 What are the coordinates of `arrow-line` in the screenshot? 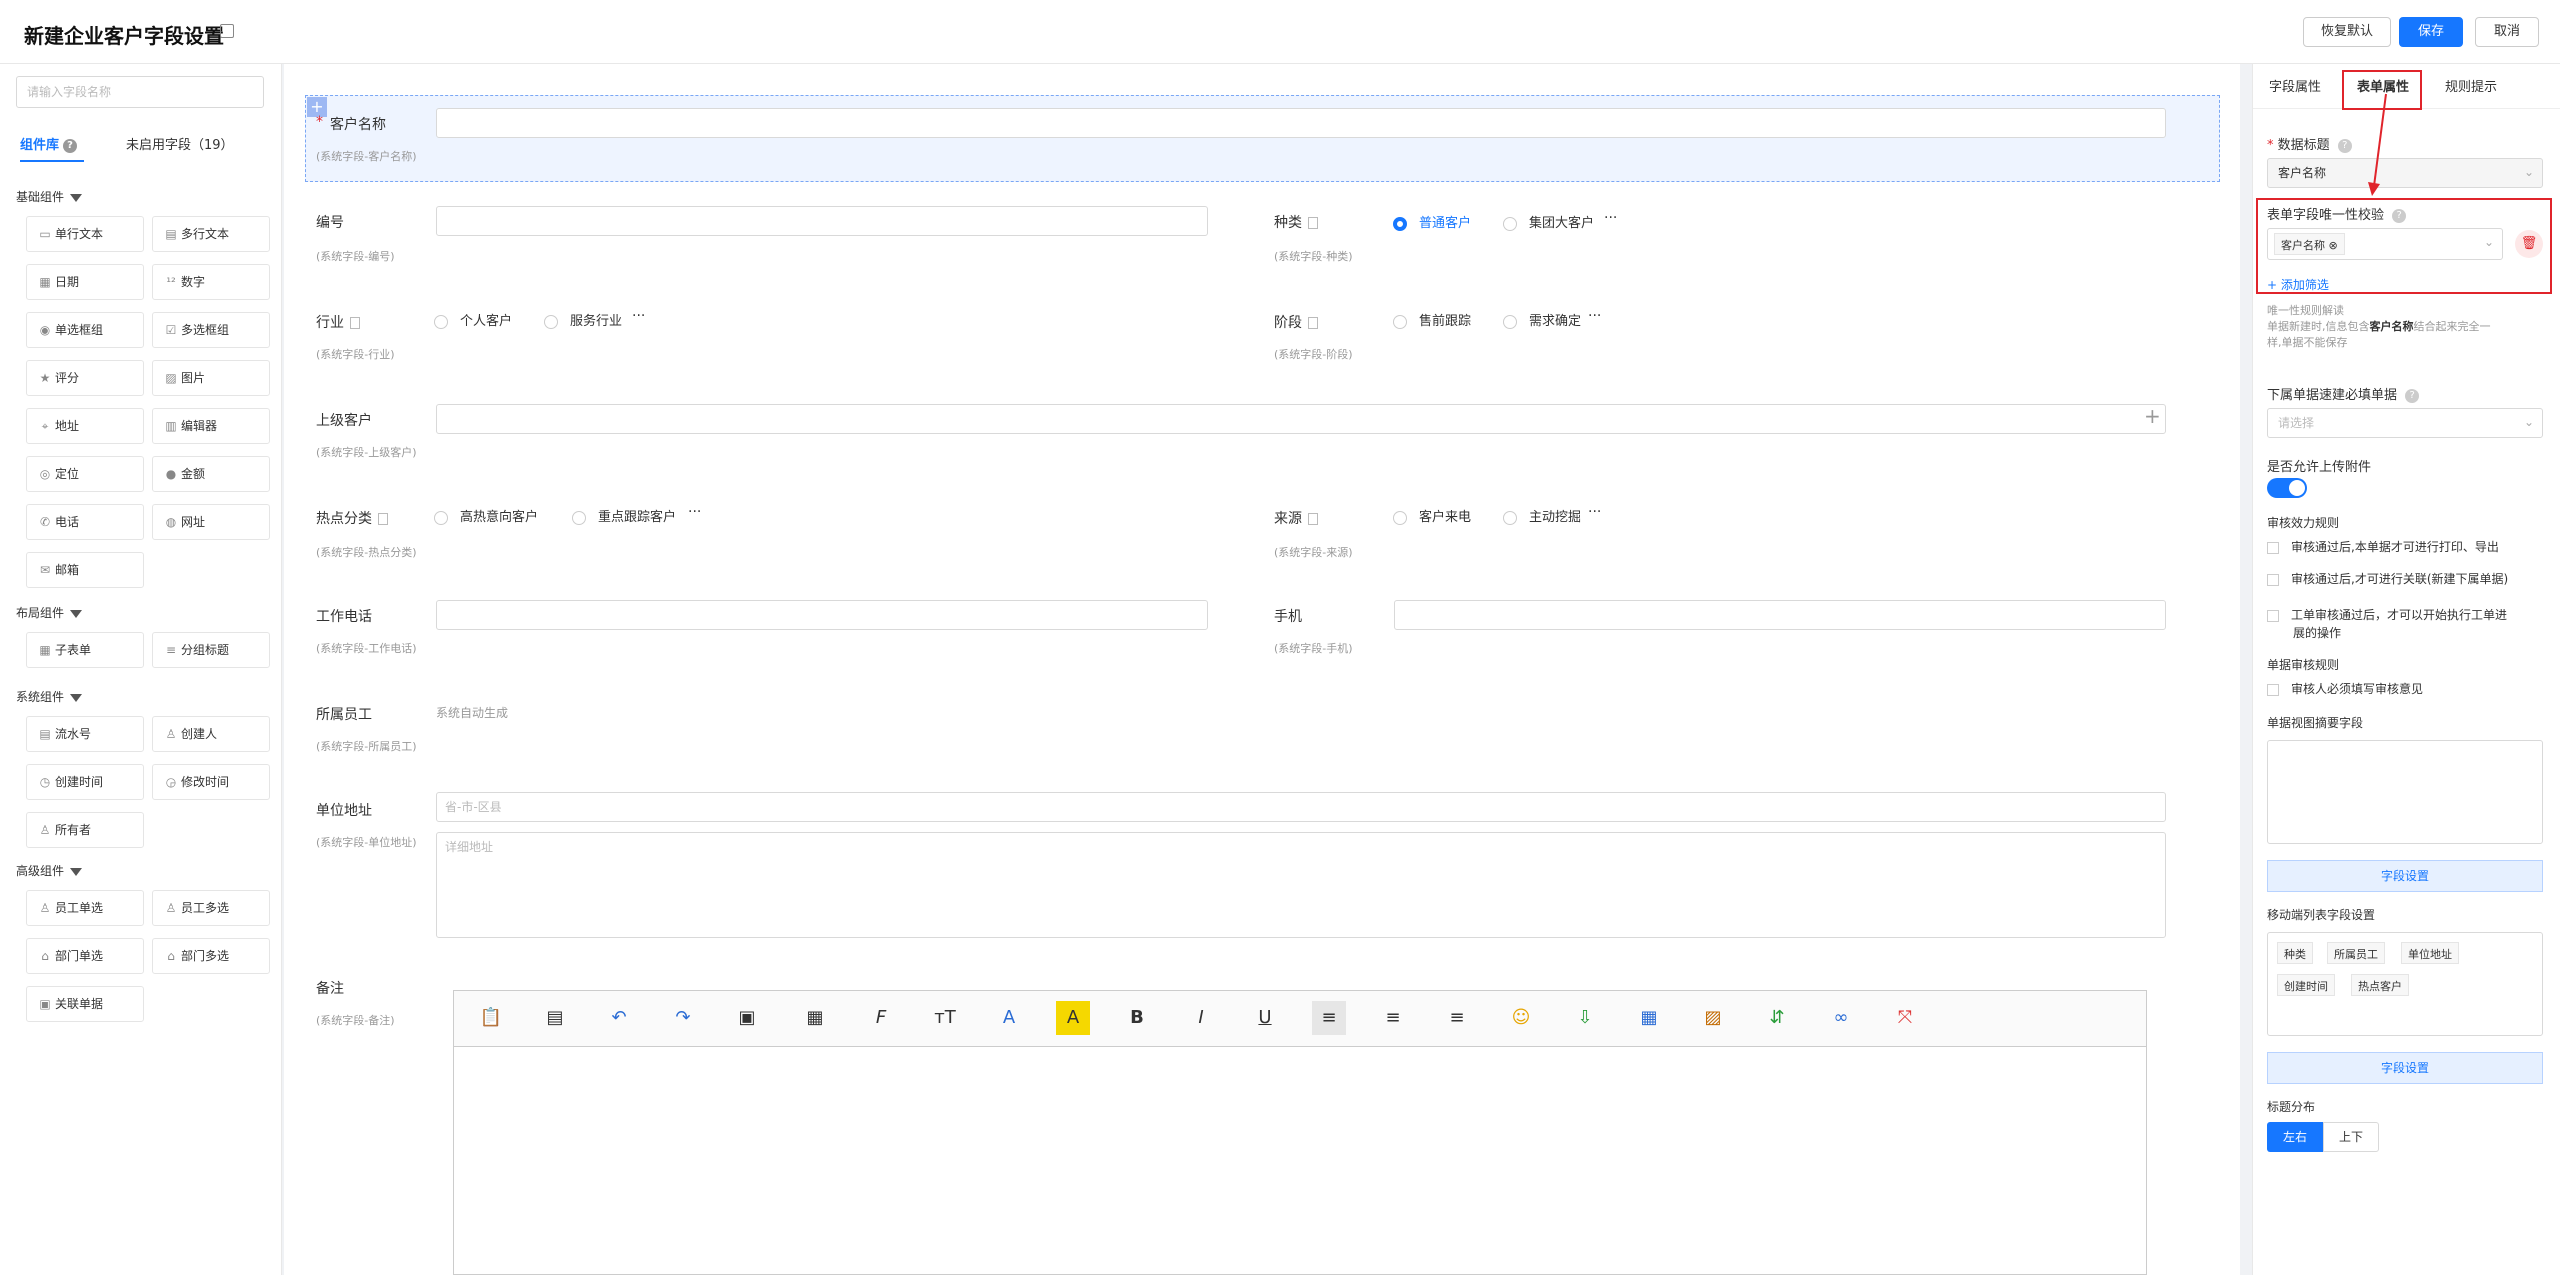 It's located at (2380, 140).